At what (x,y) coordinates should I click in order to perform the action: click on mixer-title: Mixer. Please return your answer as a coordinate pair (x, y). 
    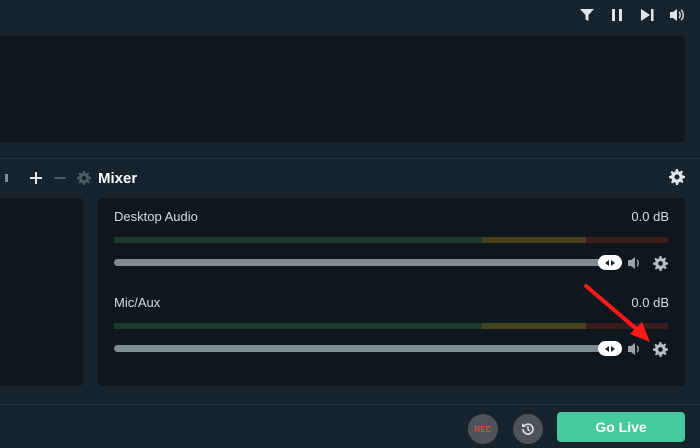
    Looking at the image, I should click on (118, 178).